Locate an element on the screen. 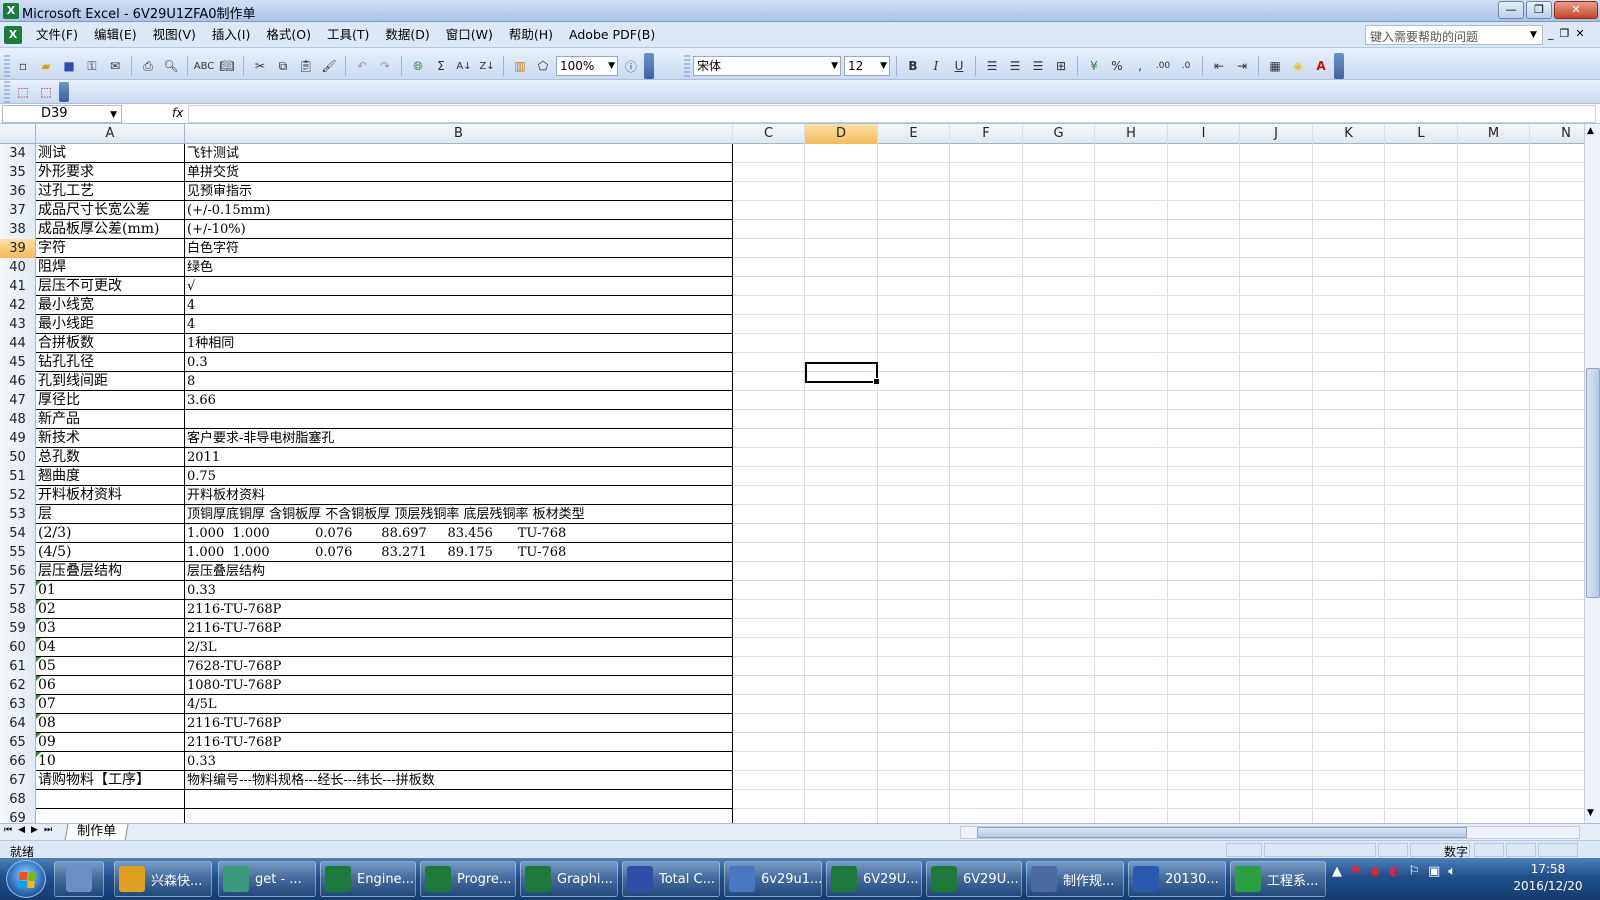  sort-descending-icon: Z↓ is located at coordinates (487, 66).